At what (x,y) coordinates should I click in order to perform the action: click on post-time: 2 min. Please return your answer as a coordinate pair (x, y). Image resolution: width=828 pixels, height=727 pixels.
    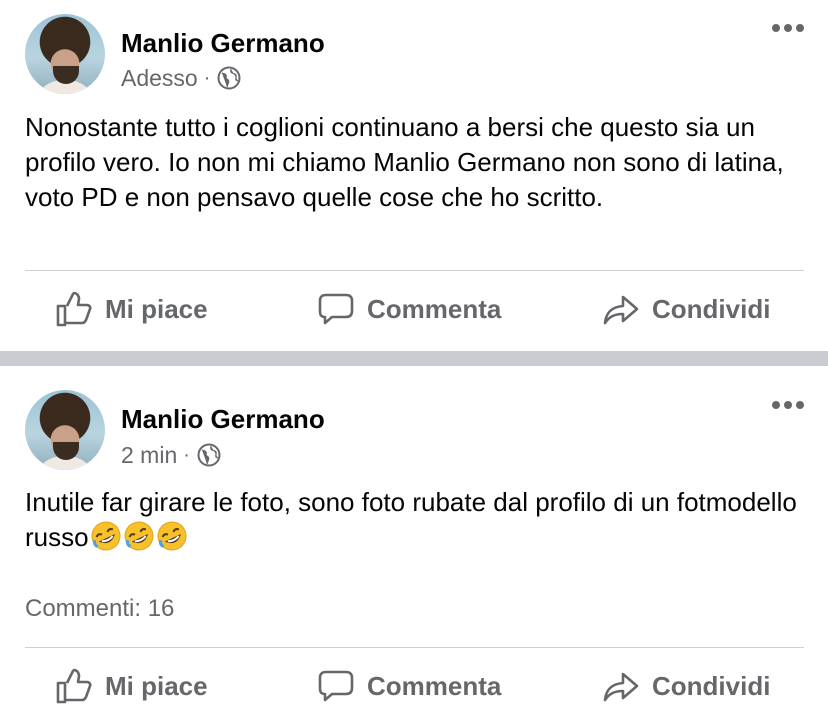
    Looking at the image, I should click on (149, 455).